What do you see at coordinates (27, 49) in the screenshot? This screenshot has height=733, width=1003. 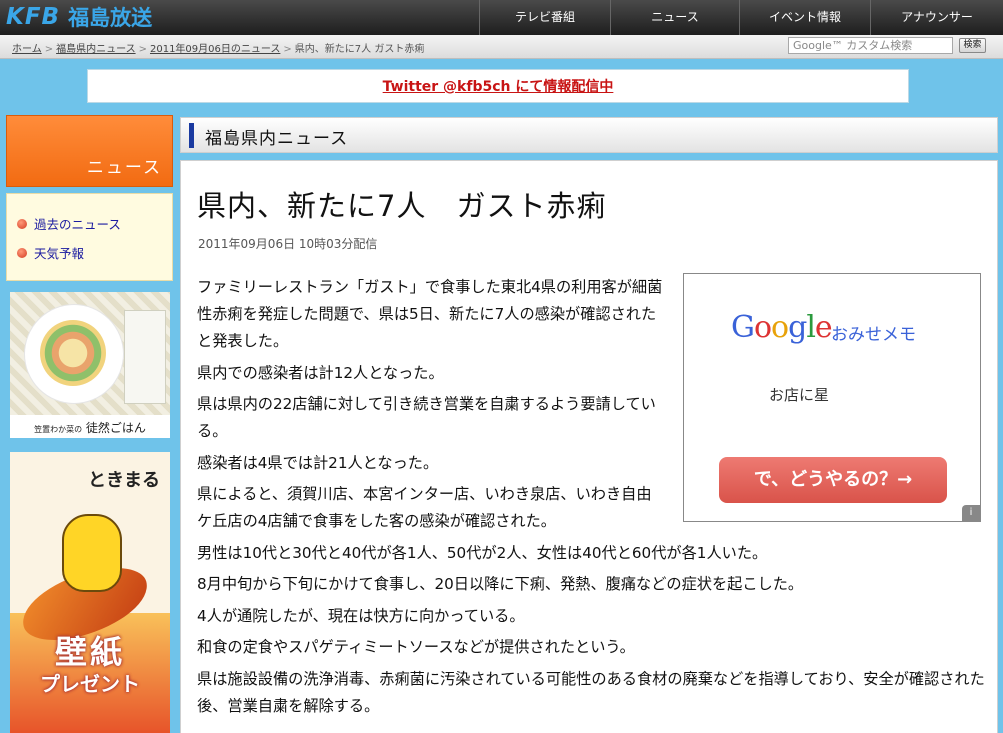 I see `breadcrumb-home: ホーム` at bounding box center [27, 49].